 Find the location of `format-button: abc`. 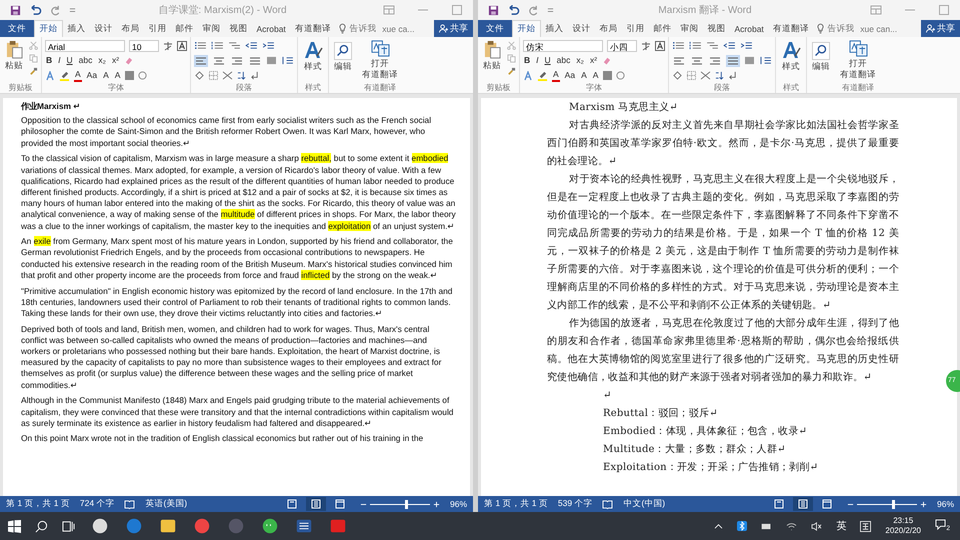

format-button: abc is located at coordinates (564, 60).